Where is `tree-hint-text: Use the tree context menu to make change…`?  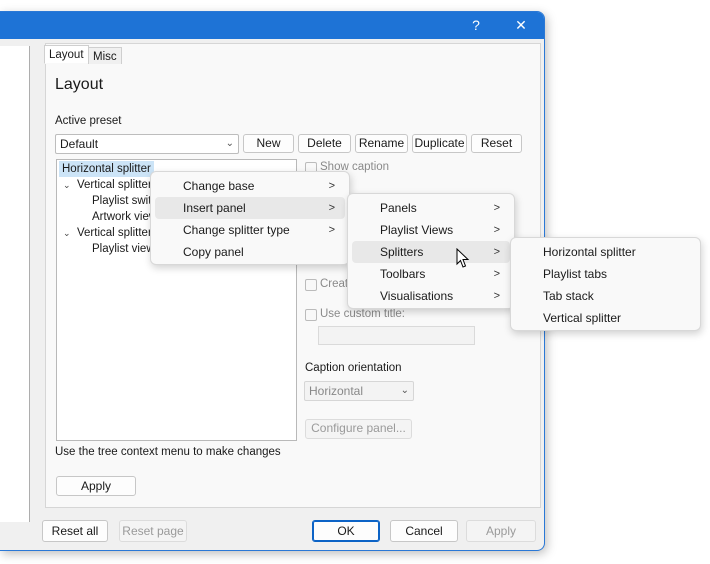 tree-hint-text: Use the tree context menu to make change… is located at coordinates (168, 452).